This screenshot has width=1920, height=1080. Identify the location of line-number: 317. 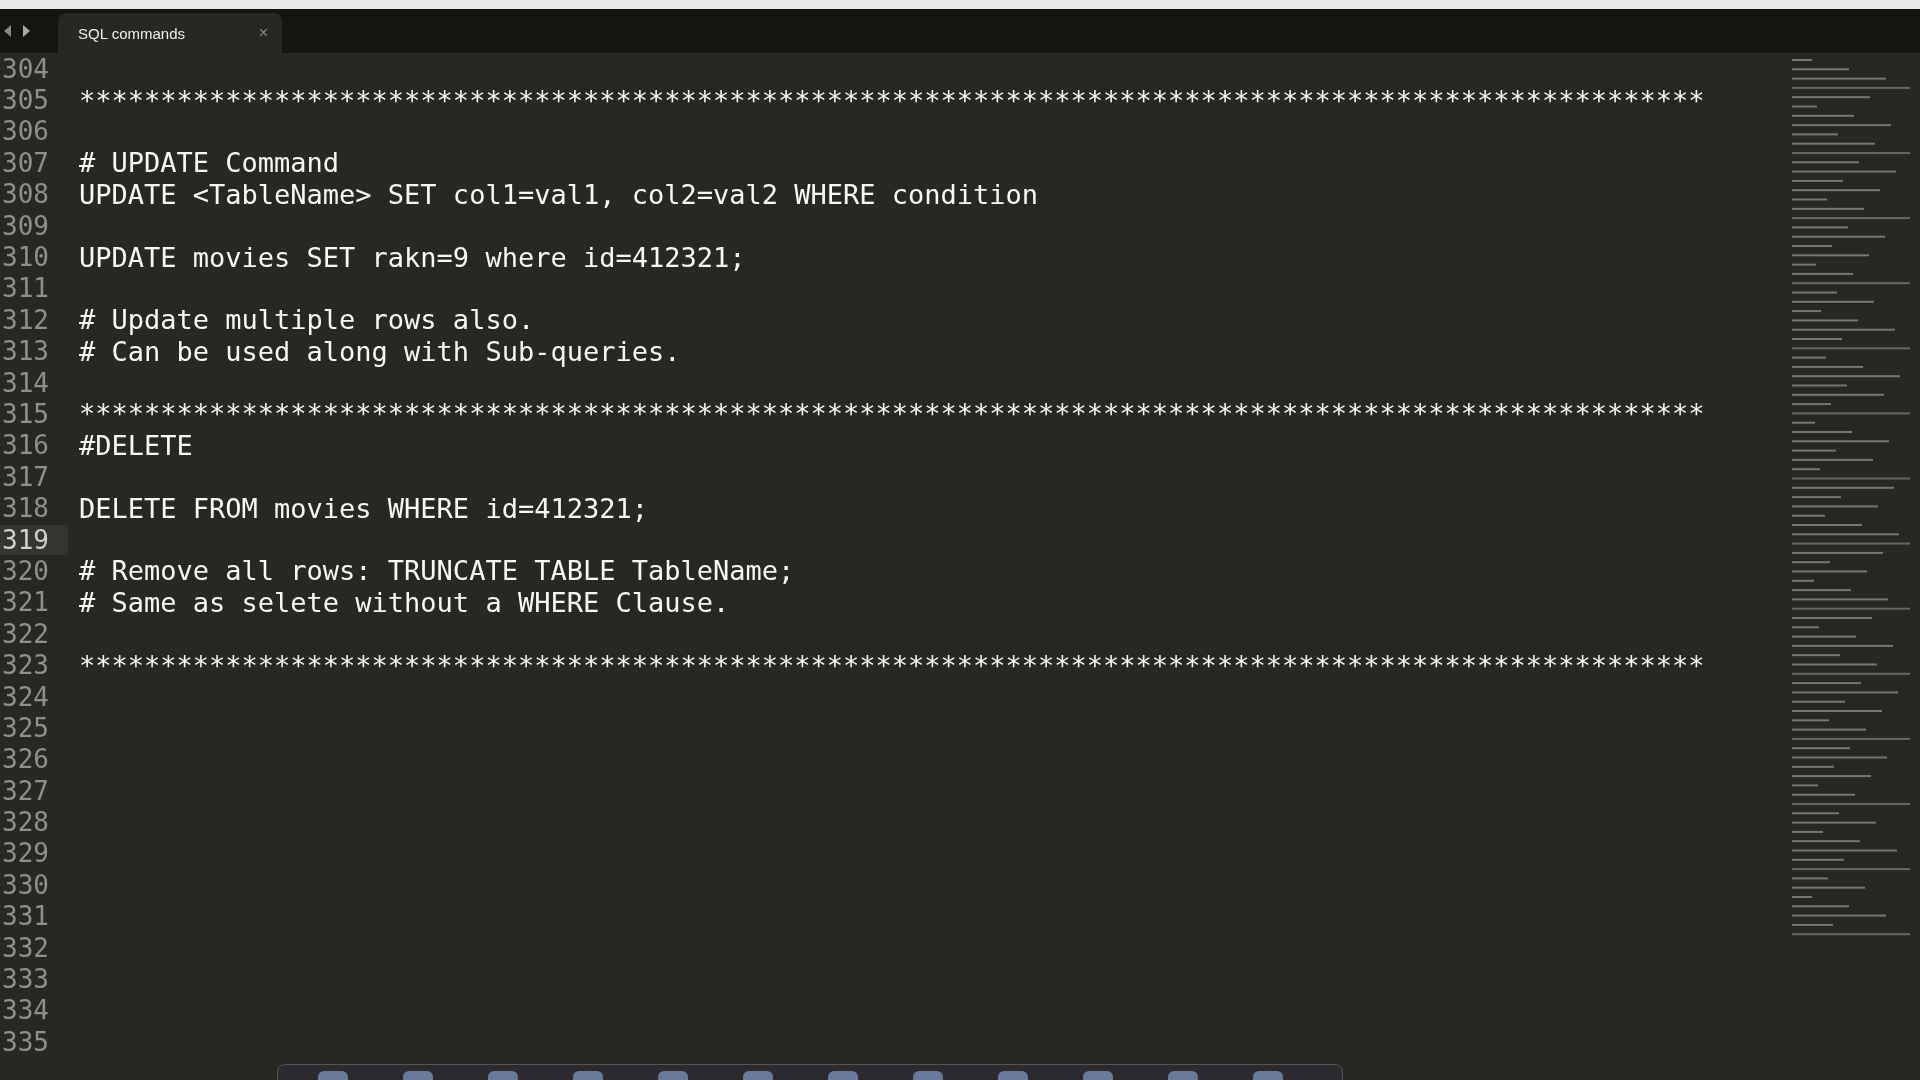
(25, 476).